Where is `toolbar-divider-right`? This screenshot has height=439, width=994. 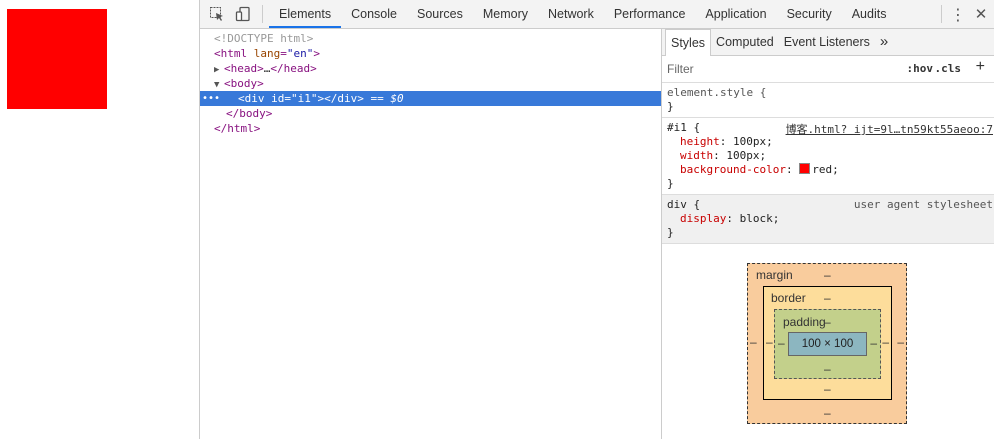 toolbar-divider-right is located at coordinates (941, 14).